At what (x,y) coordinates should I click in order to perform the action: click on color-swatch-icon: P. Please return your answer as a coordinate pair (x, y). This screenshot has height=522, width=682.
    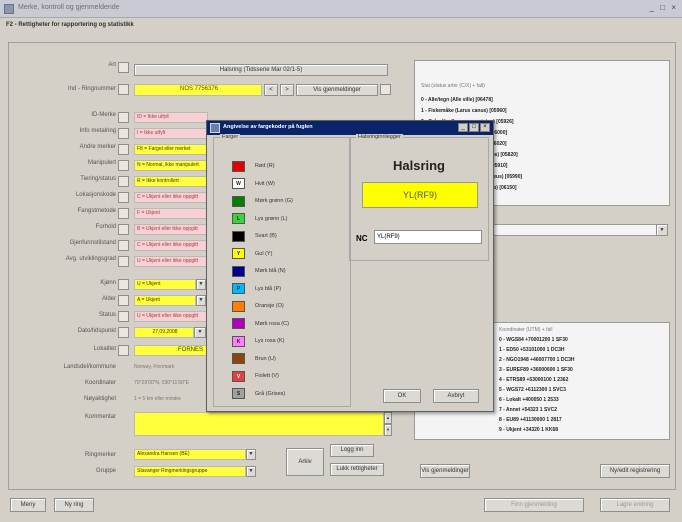
    Looking at the image, I should click on (238, 288).